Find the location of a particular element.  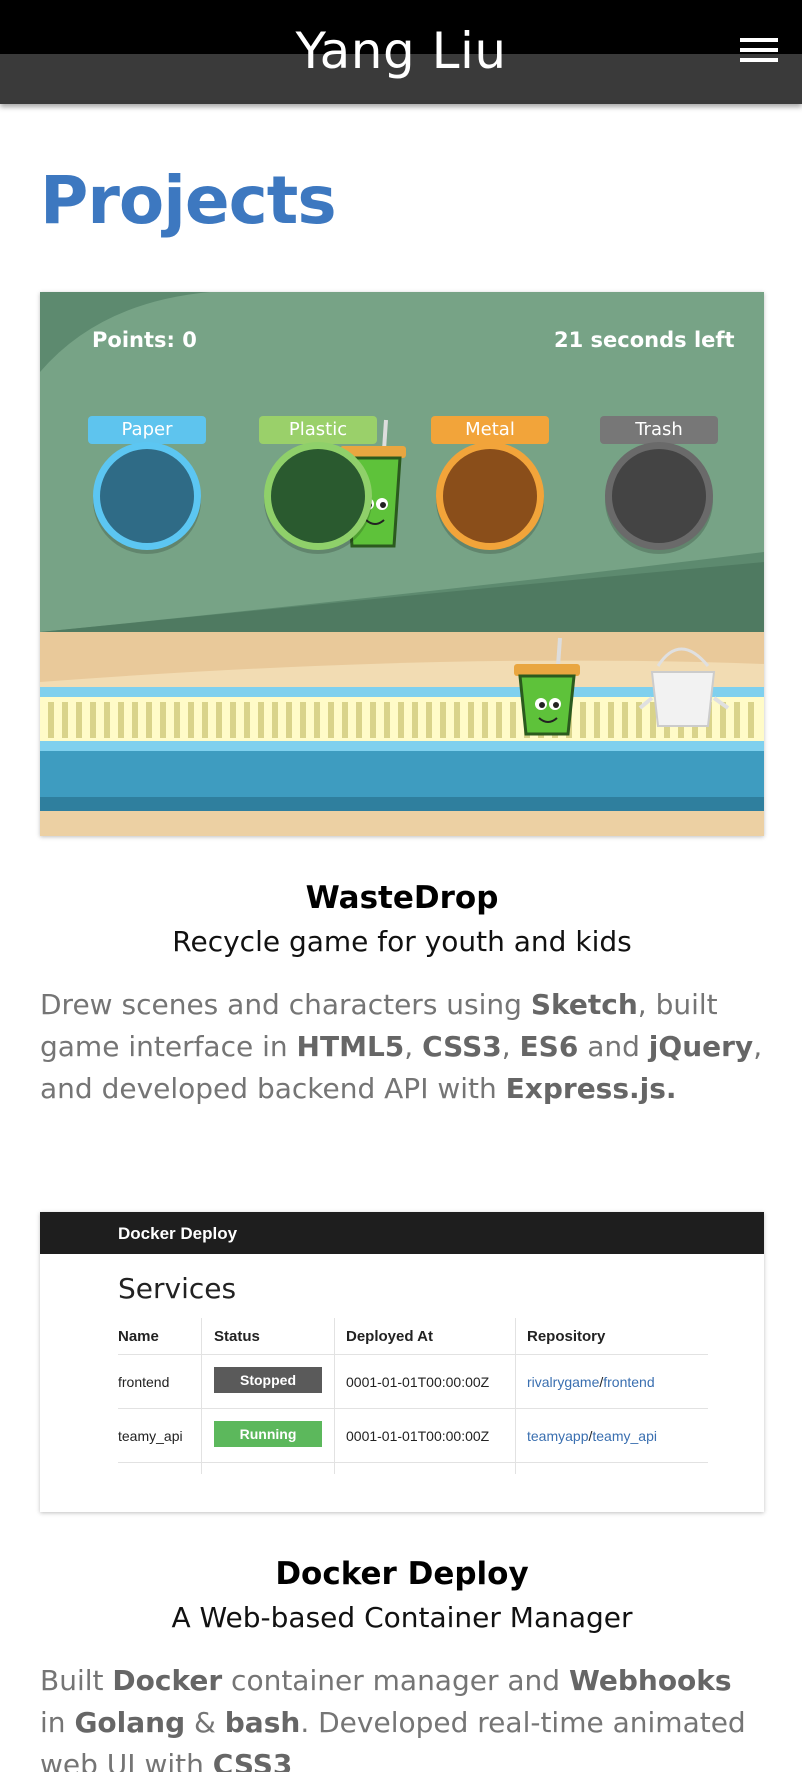

metal-bin-icon is located at coordinates (490, 496).